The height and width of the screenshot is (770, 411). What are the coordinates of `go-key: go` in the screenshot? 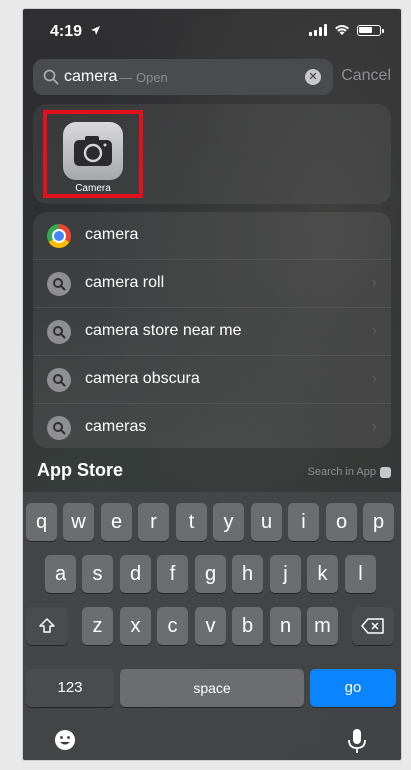 It's located at (353, 688).